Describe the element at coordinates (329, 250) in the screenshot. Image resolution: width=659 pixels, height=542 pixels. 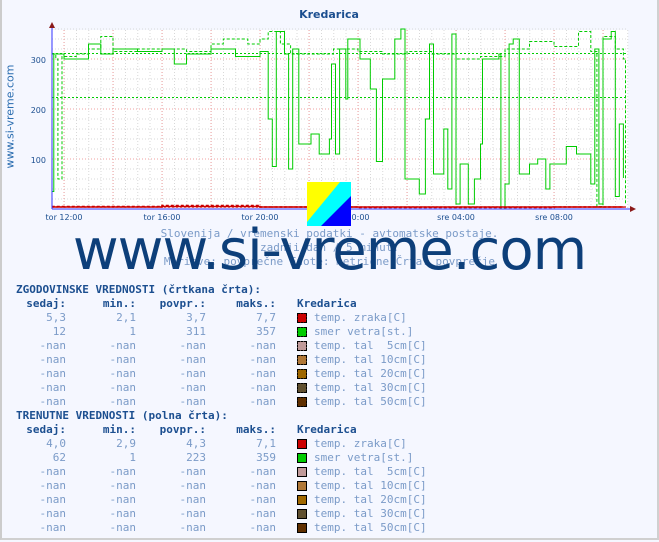
I see `watermark: www.si-vreme.com` at that location.